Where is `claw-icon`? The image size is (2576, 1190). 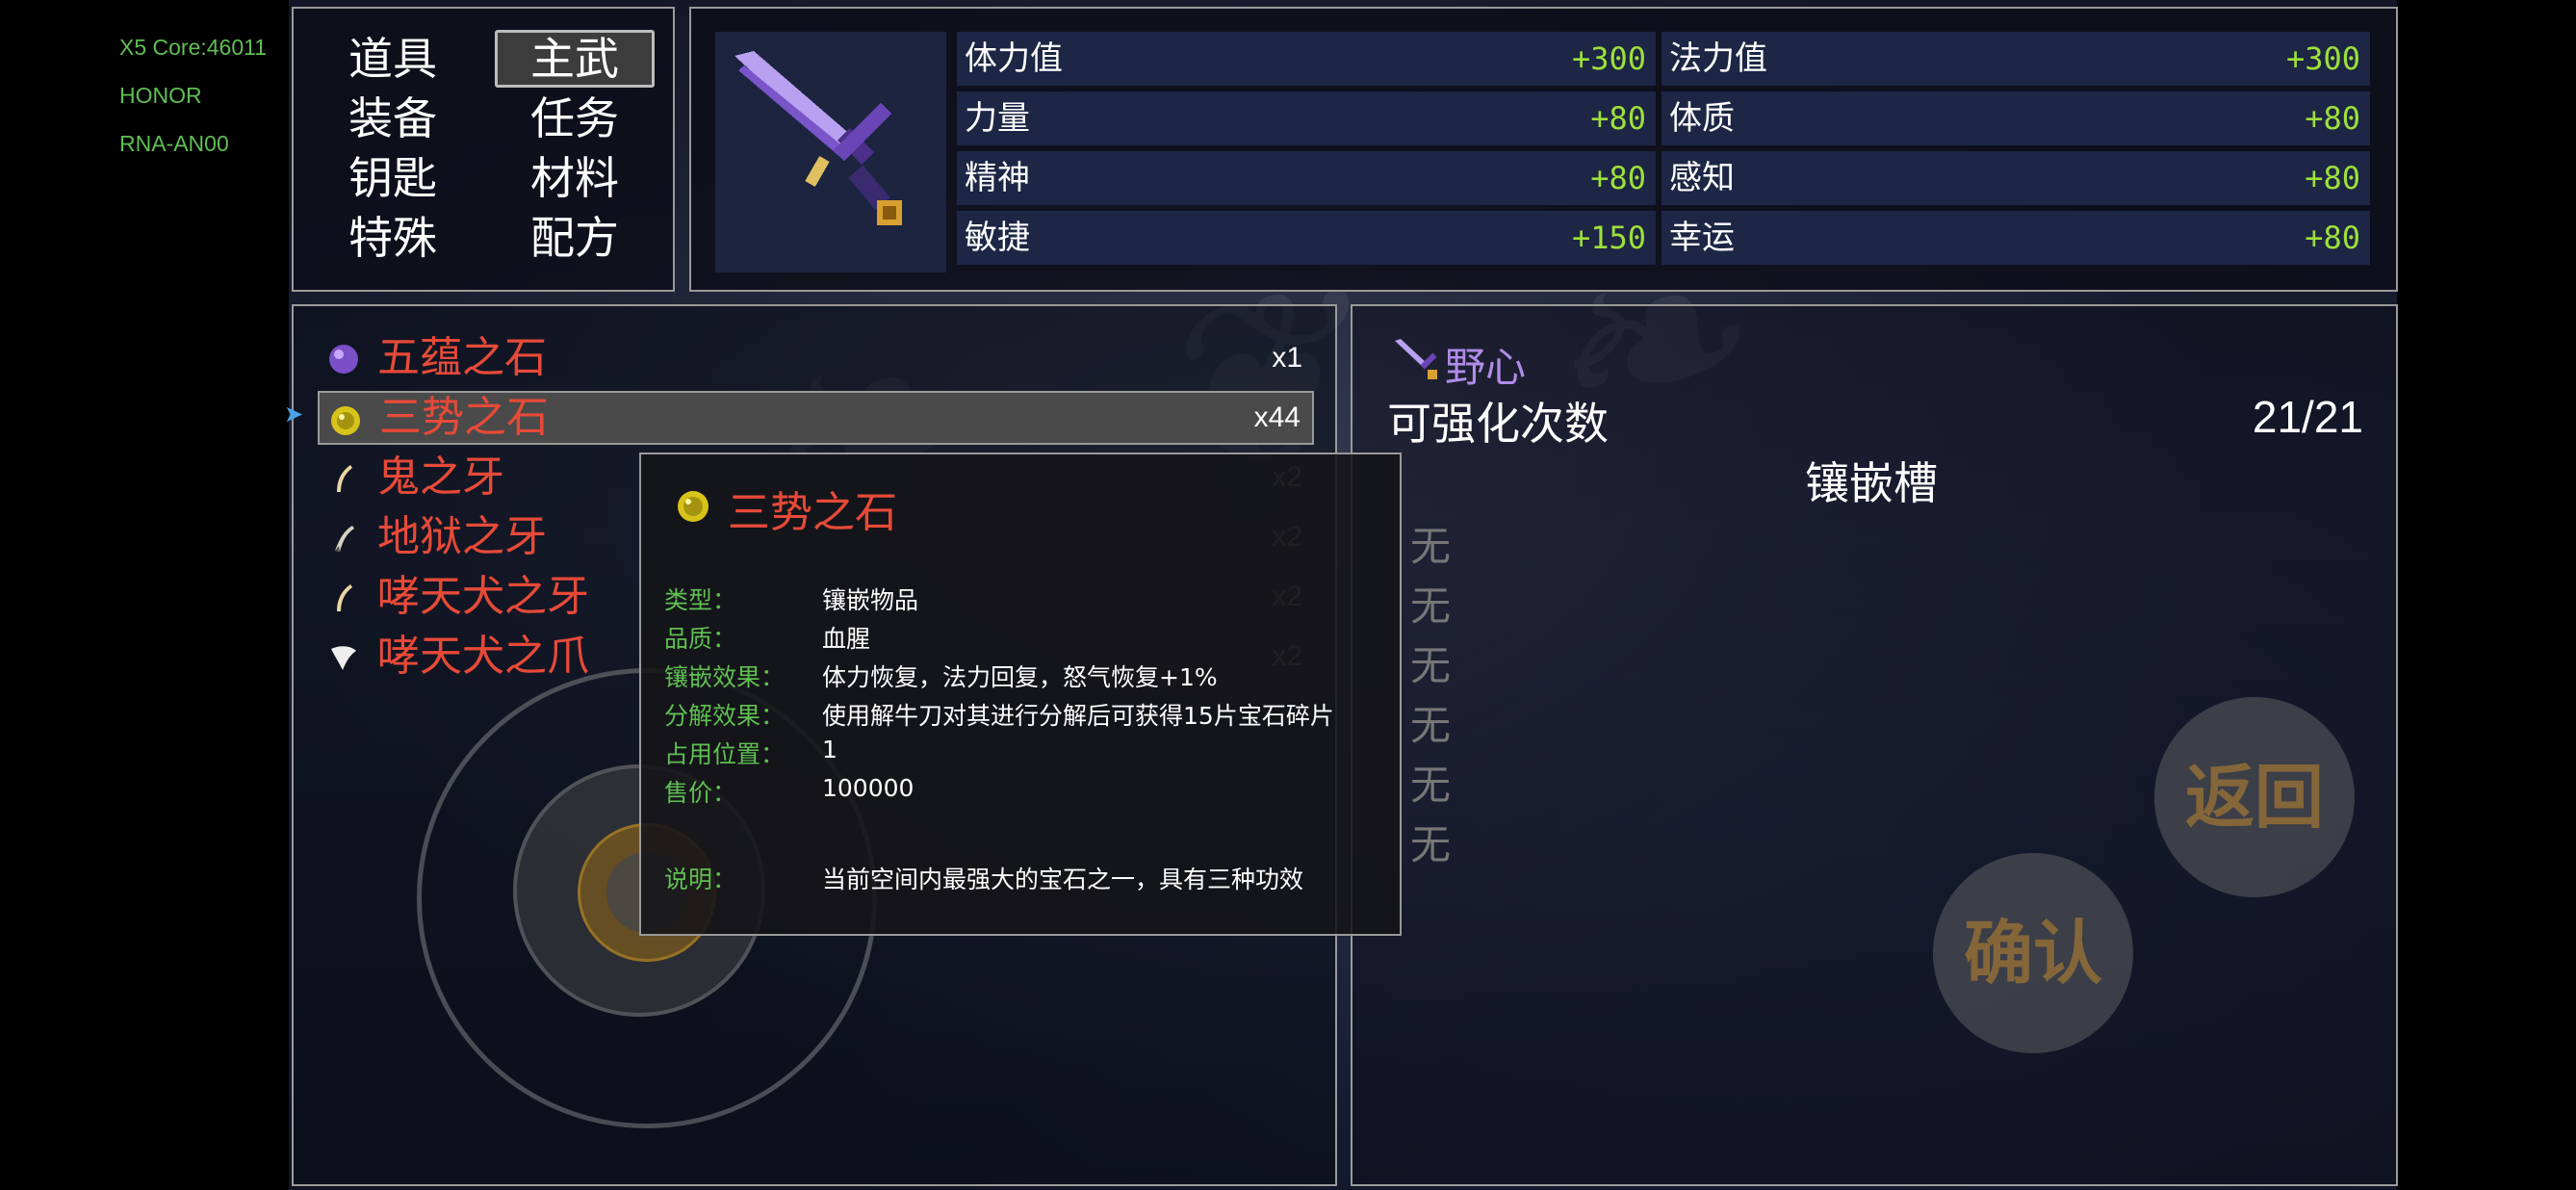
claw-icon is located at coordinates (344, 658).